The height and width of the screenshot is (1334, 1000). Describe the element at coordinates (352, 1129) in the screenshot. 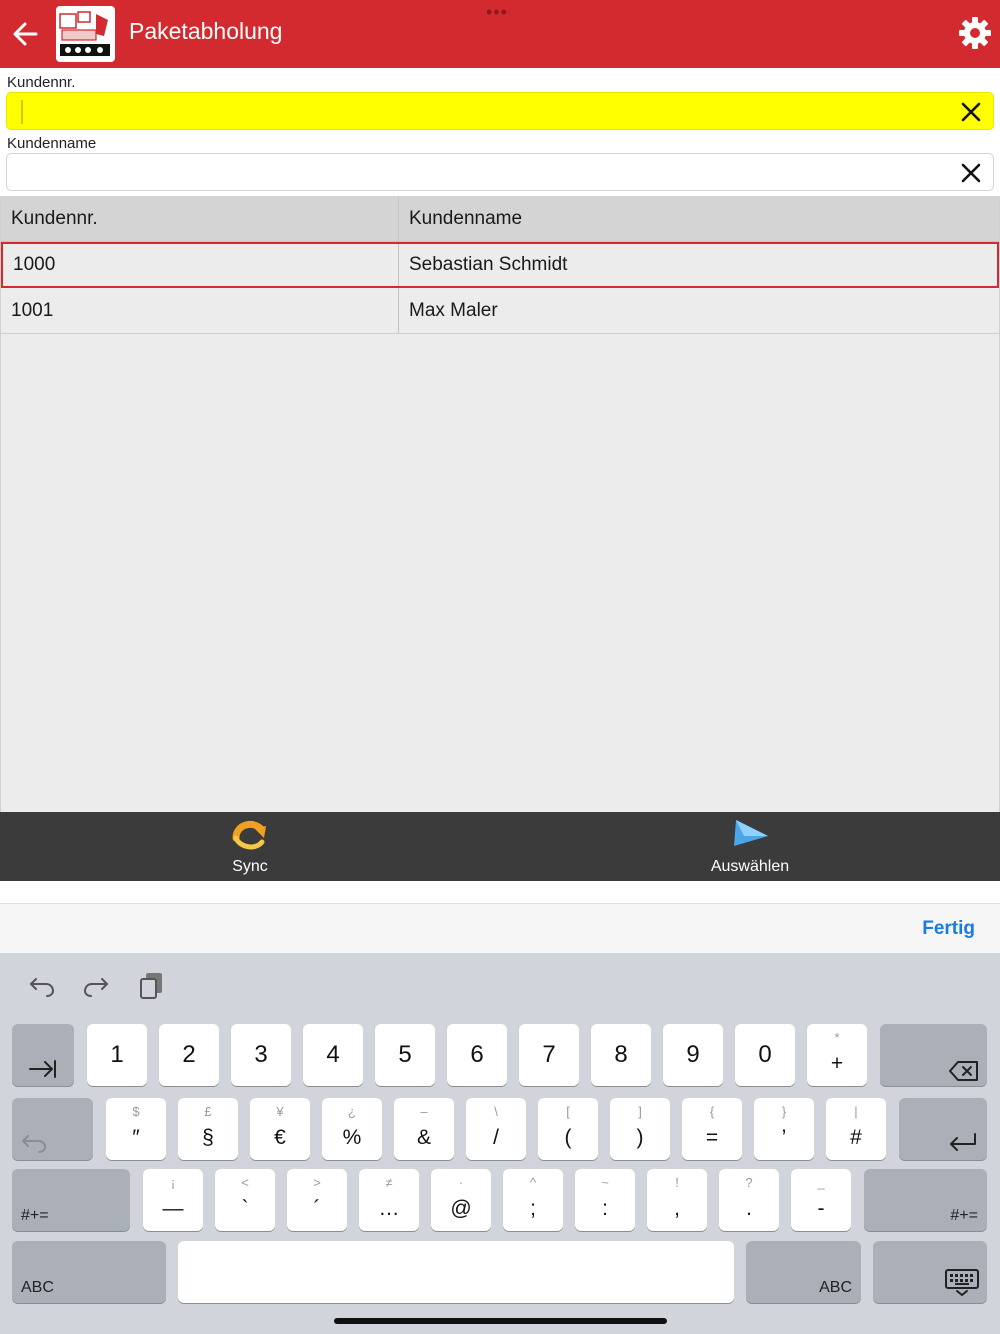

I see `key-percent: ¿%` at that location.